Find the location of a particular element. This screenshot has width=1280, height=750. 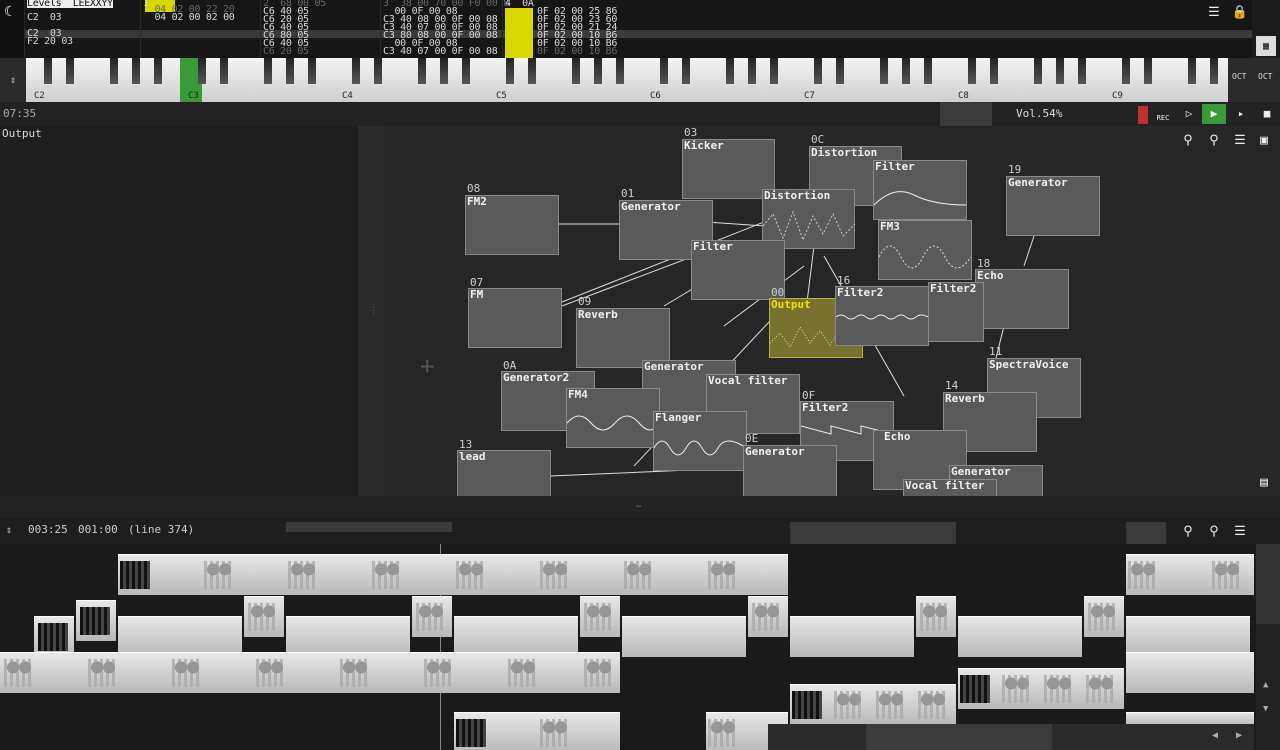

play-from-start-icon: ▷ is located at coordinates (1189, 114).